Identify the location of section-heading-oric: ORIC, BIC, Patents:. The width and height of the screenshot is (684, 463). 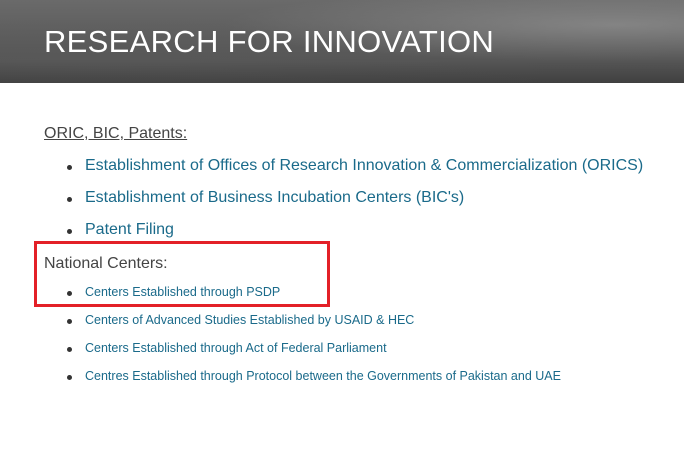
(116, 133).